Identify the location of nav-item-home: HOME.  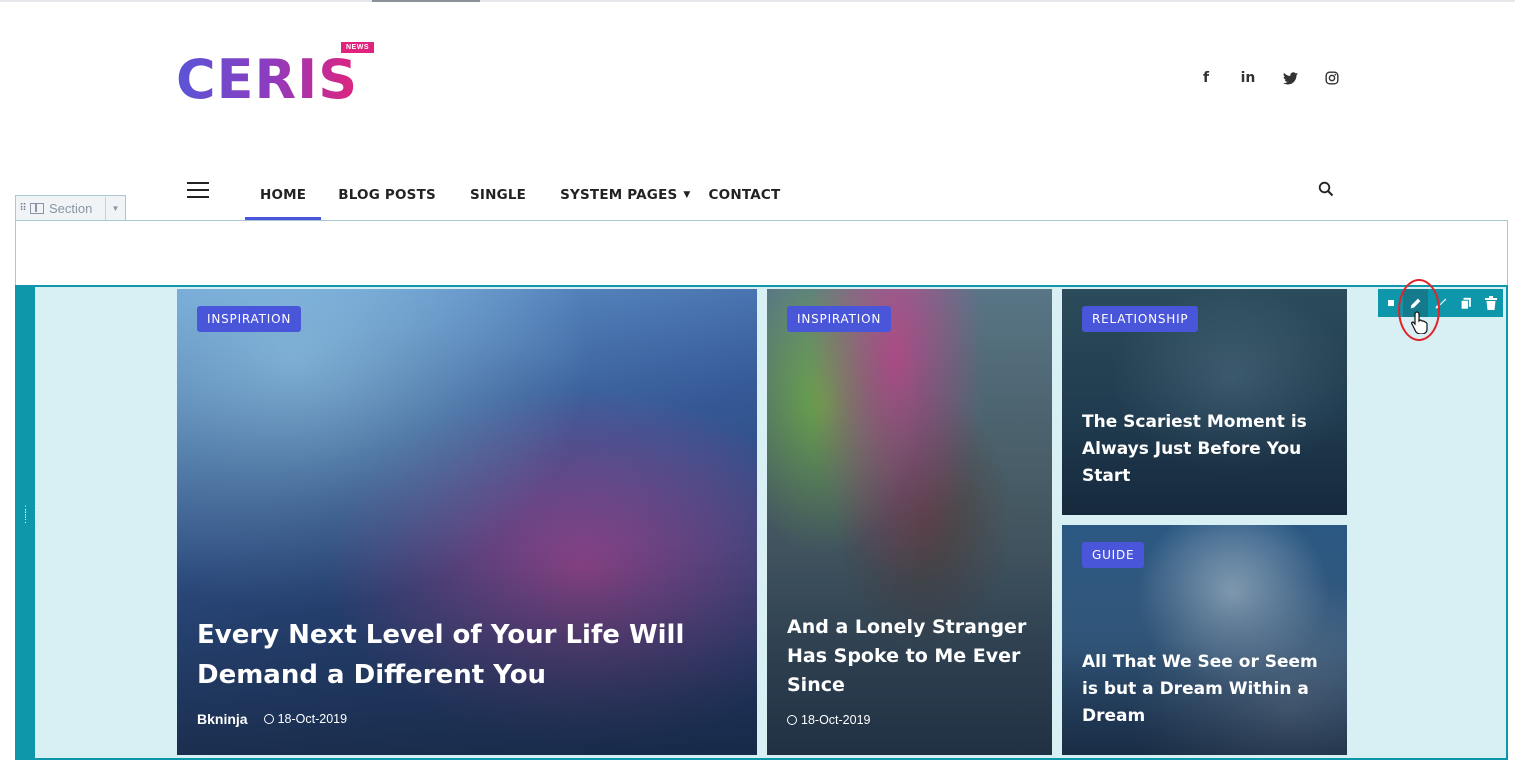
(283, 195).